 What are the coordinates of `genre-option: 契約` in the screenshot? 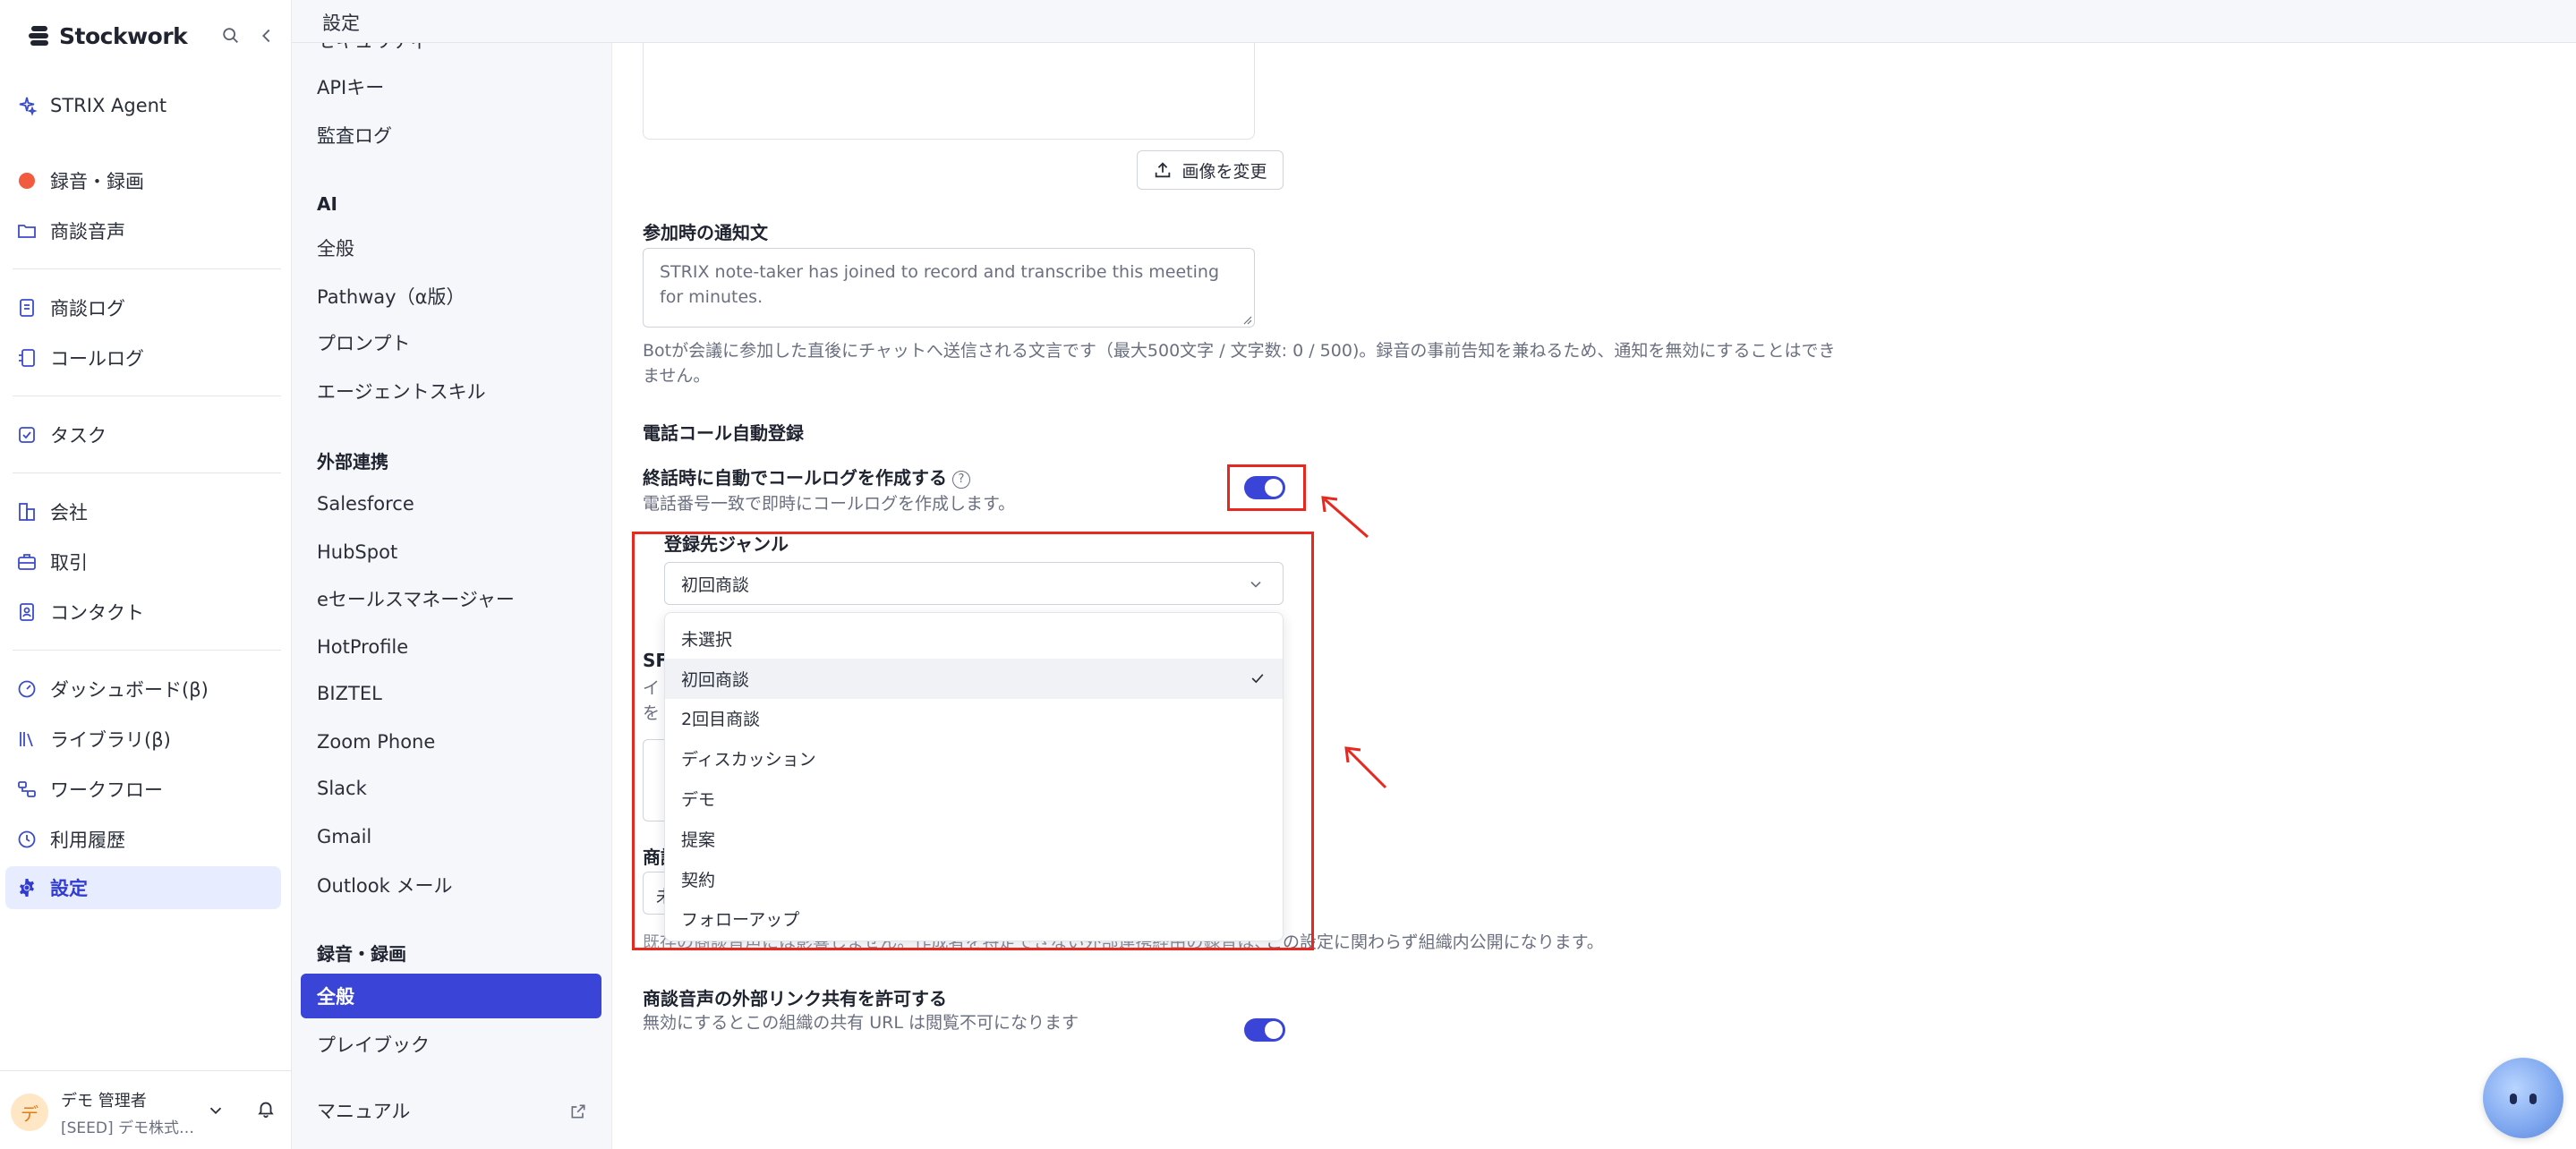 It's located at (974, 879).